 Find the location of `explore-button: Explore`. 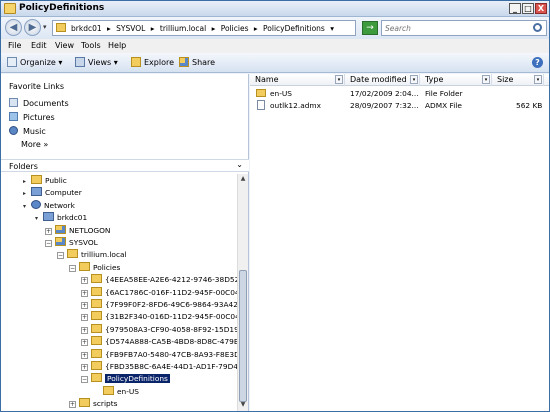

explore-button: Explore is located at coordinates (152, 63).